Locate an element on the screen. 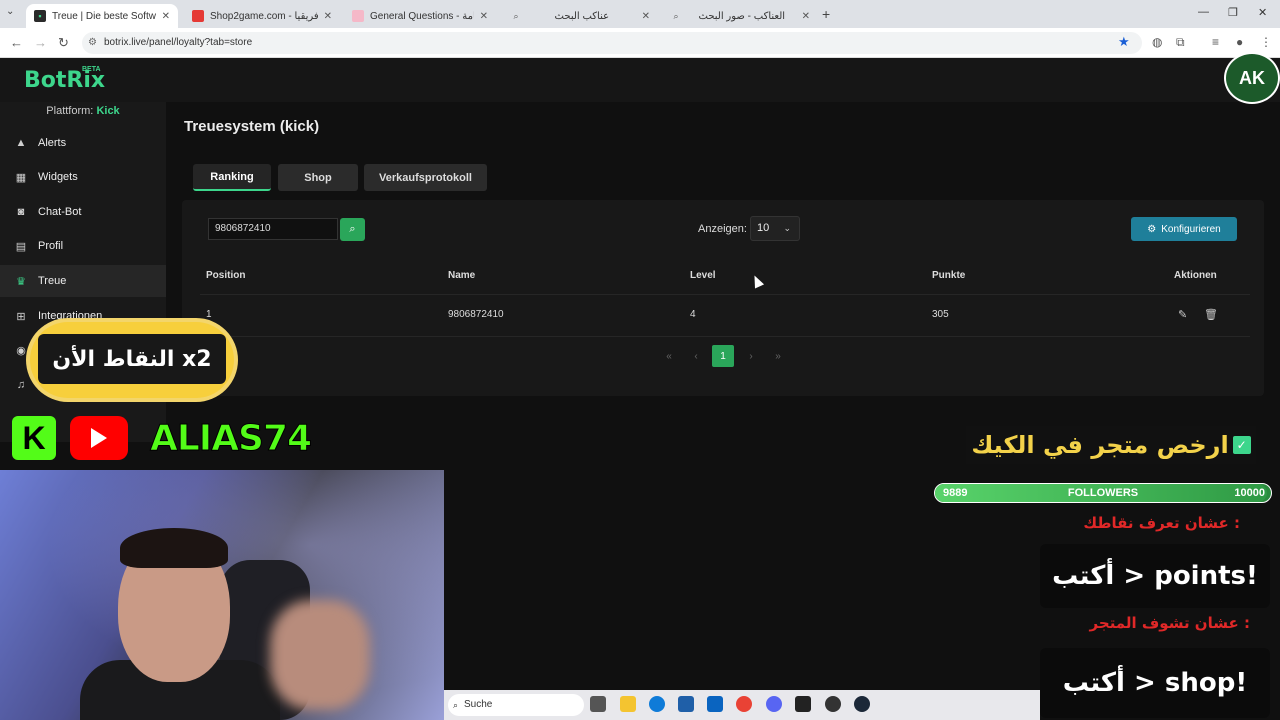 The image size is (1280, 720). cell-level: 4 is located at coordinates (693, 314).